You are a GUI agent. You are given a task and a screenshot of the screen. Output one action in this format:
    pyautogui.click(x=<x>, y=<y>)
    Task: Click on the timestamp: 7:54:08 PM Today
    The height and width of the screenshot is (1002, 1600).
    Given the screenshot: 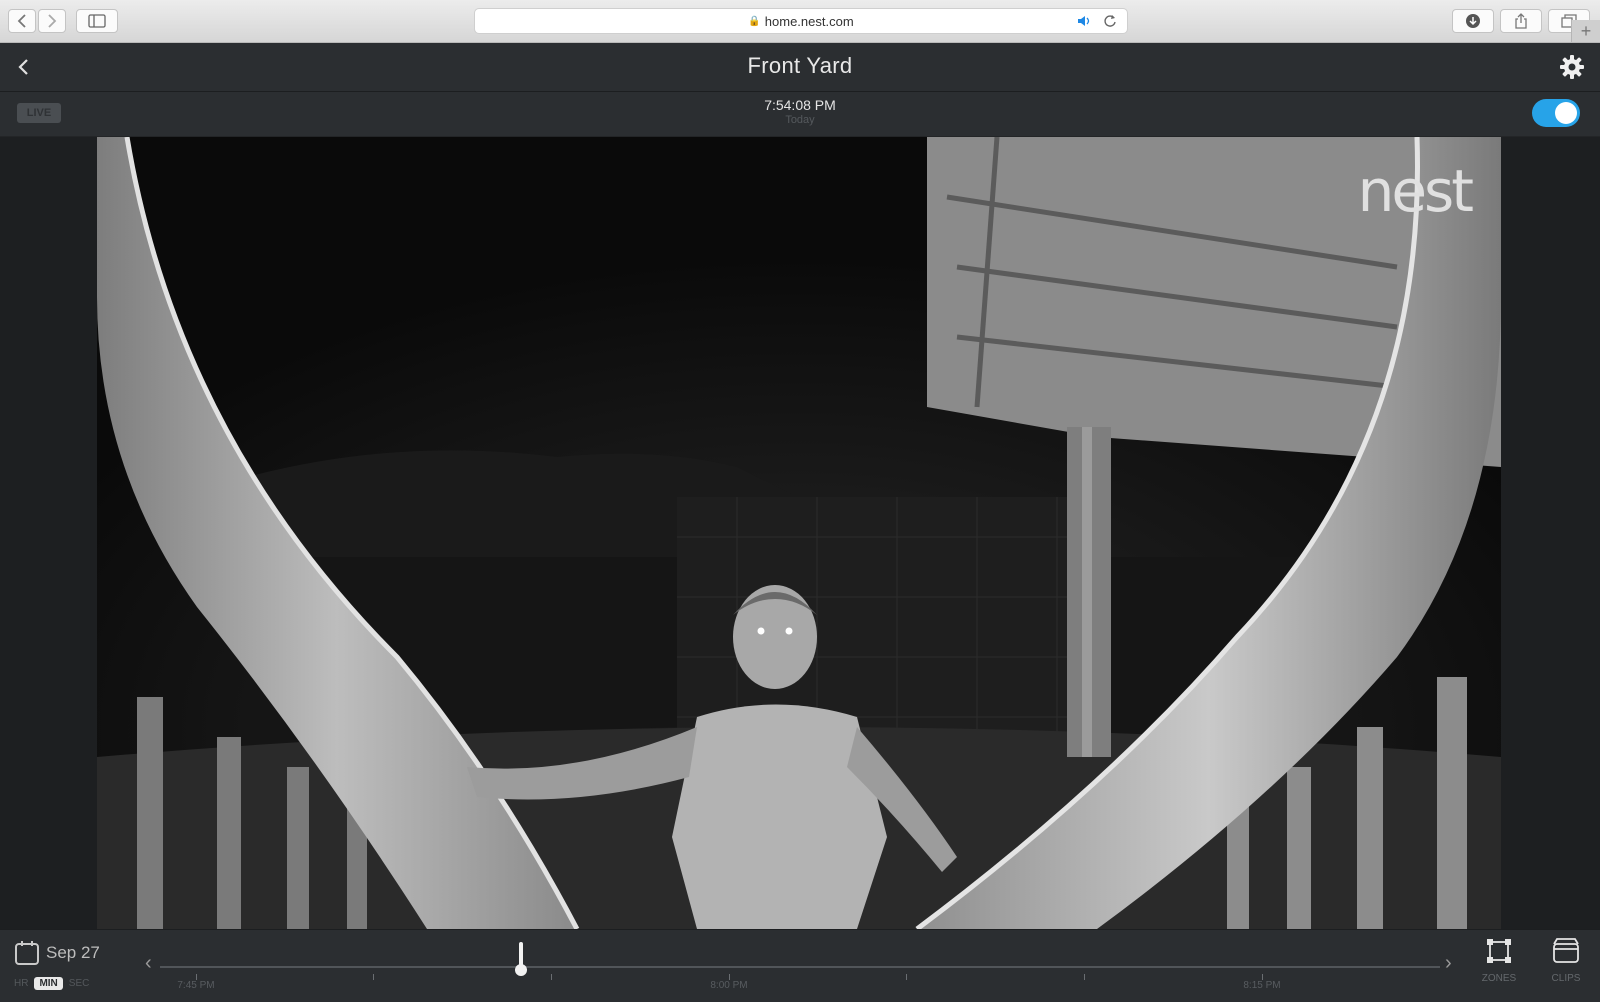 What is the action you would take?
    pyautogui.click(x=800, y=111)
    